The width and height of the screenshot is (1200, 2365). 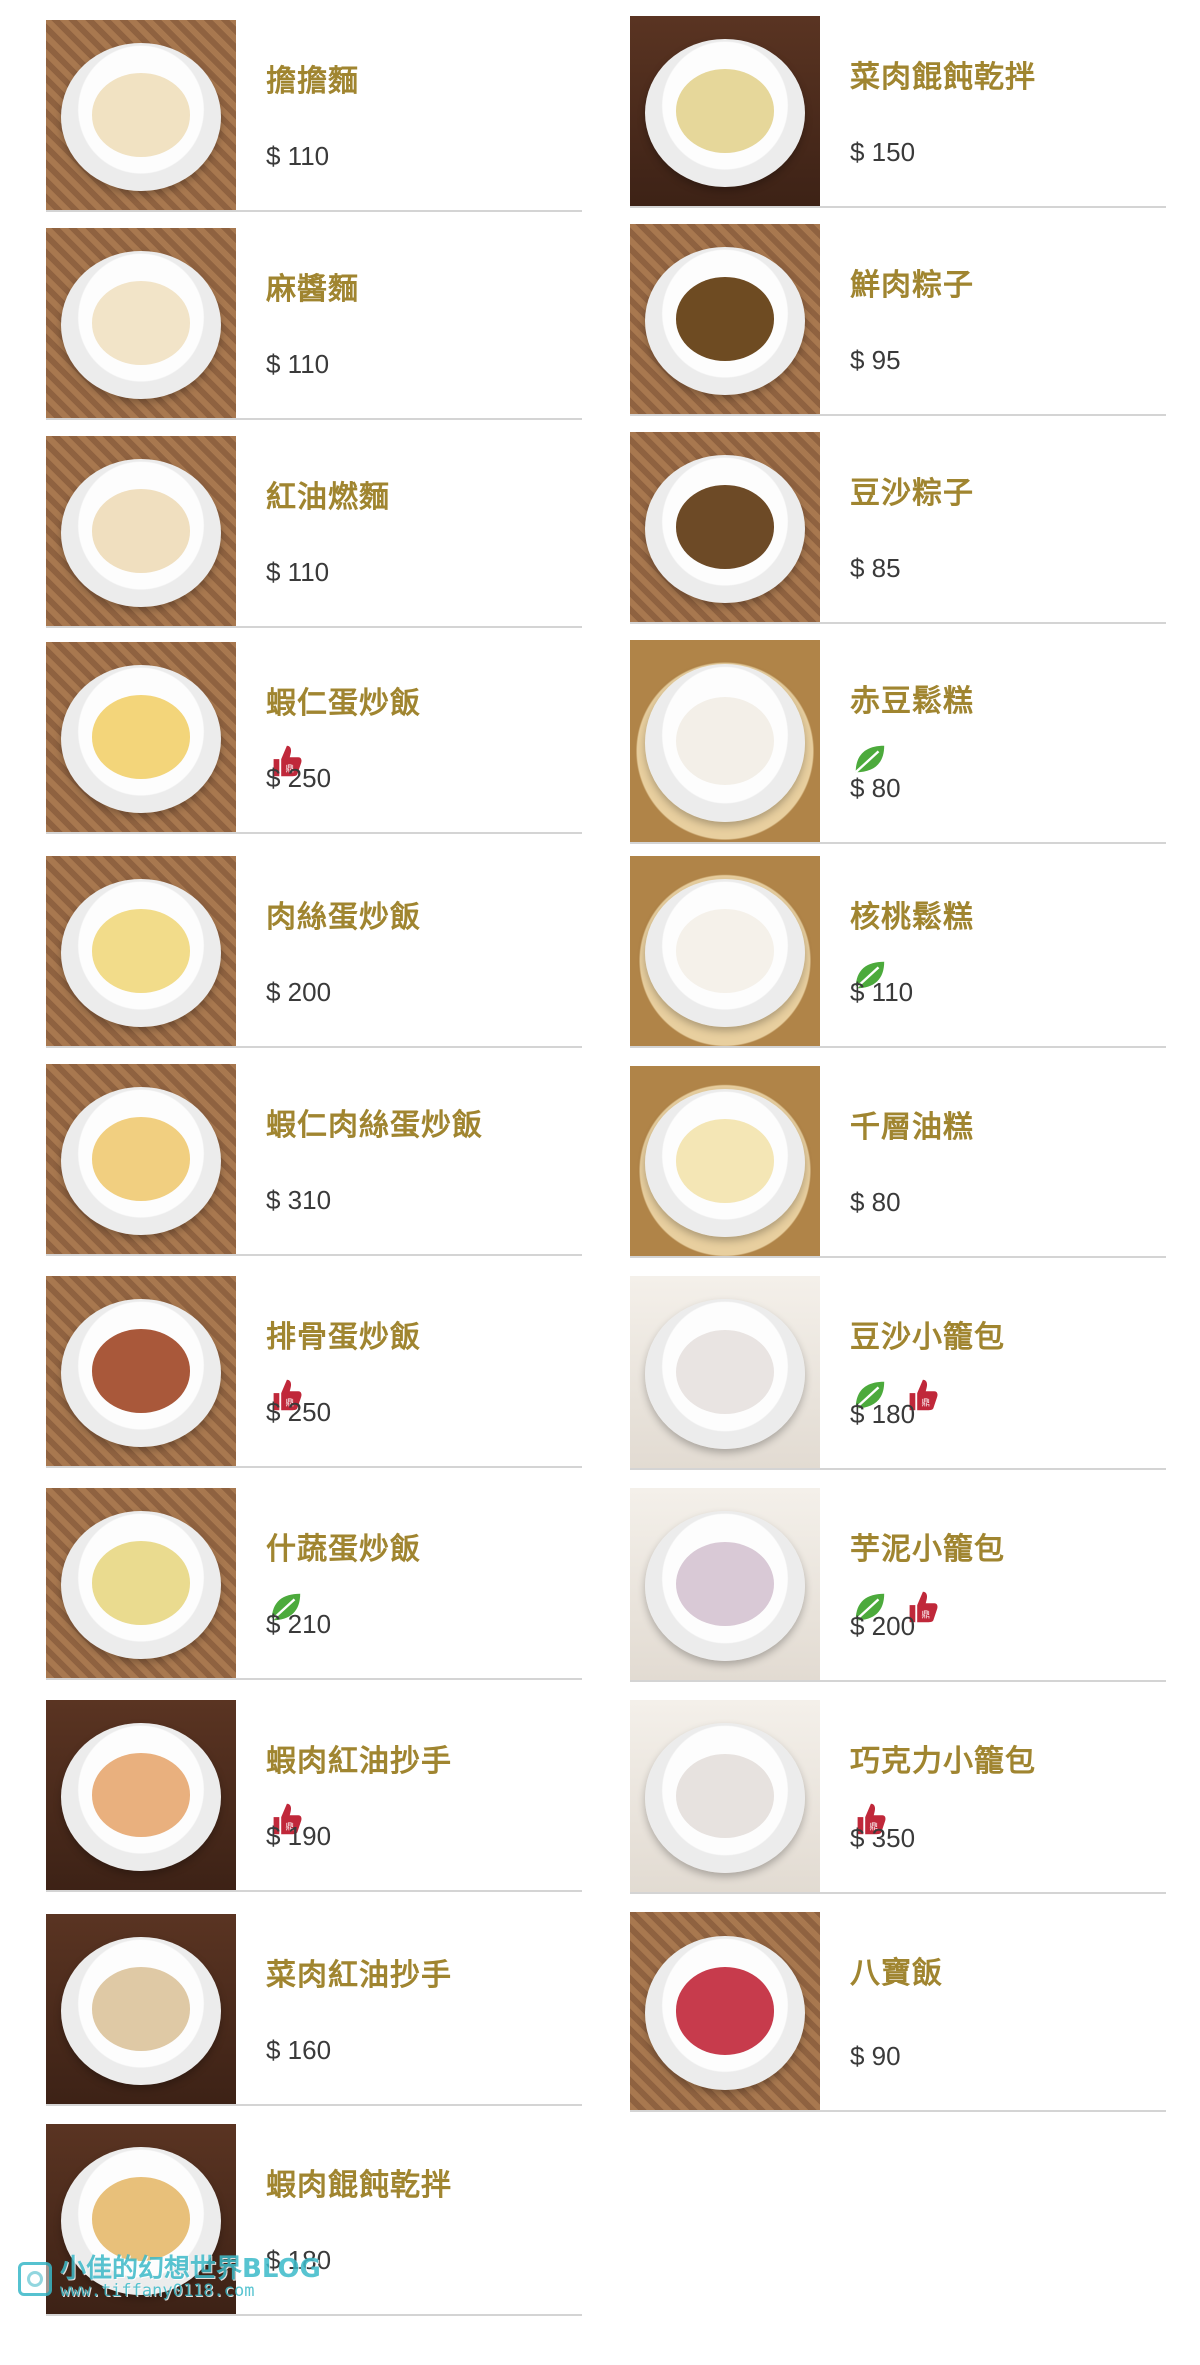 What do you see at coordinates (190, 2269) in the screenshot?
I see `watermark-title: 小佳的幻想世界BLOG` at bounding box center [190, 2269].